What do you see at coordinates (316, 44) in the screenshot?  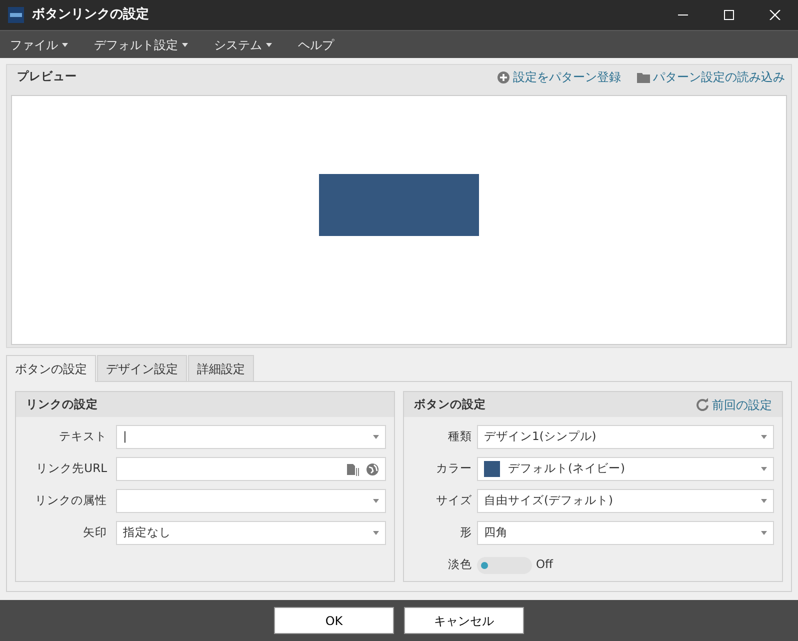 I see `menu-item: ヘルプ` at bounding box center [316, 44].